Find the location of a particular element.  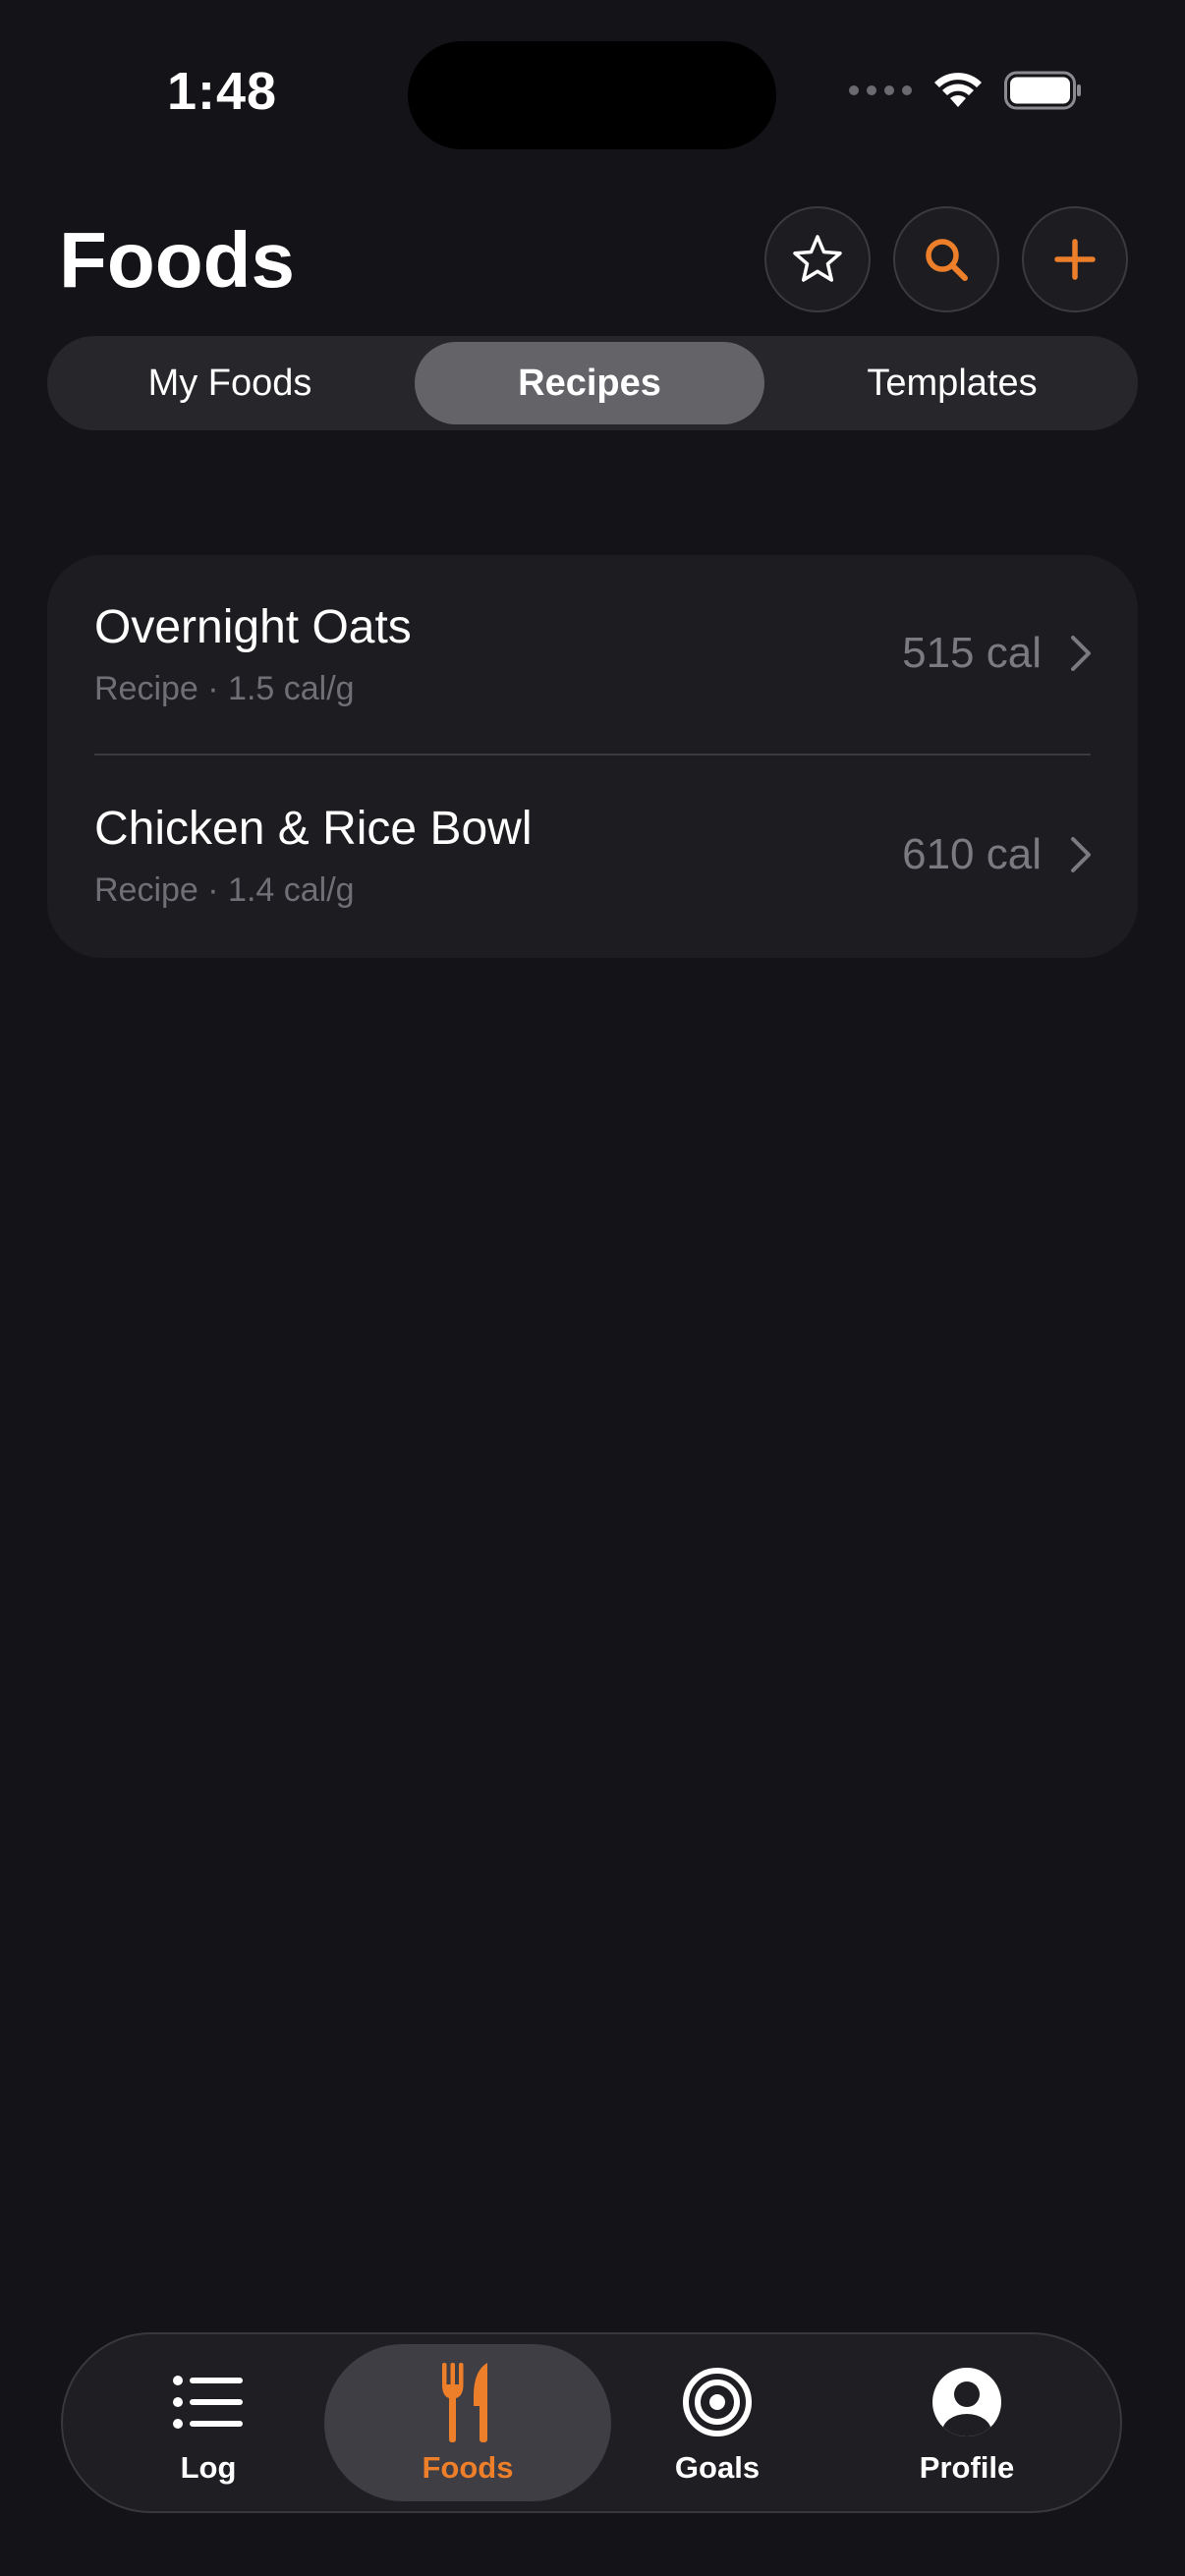

tab-label: Log is located at coordinates (209, 2467).